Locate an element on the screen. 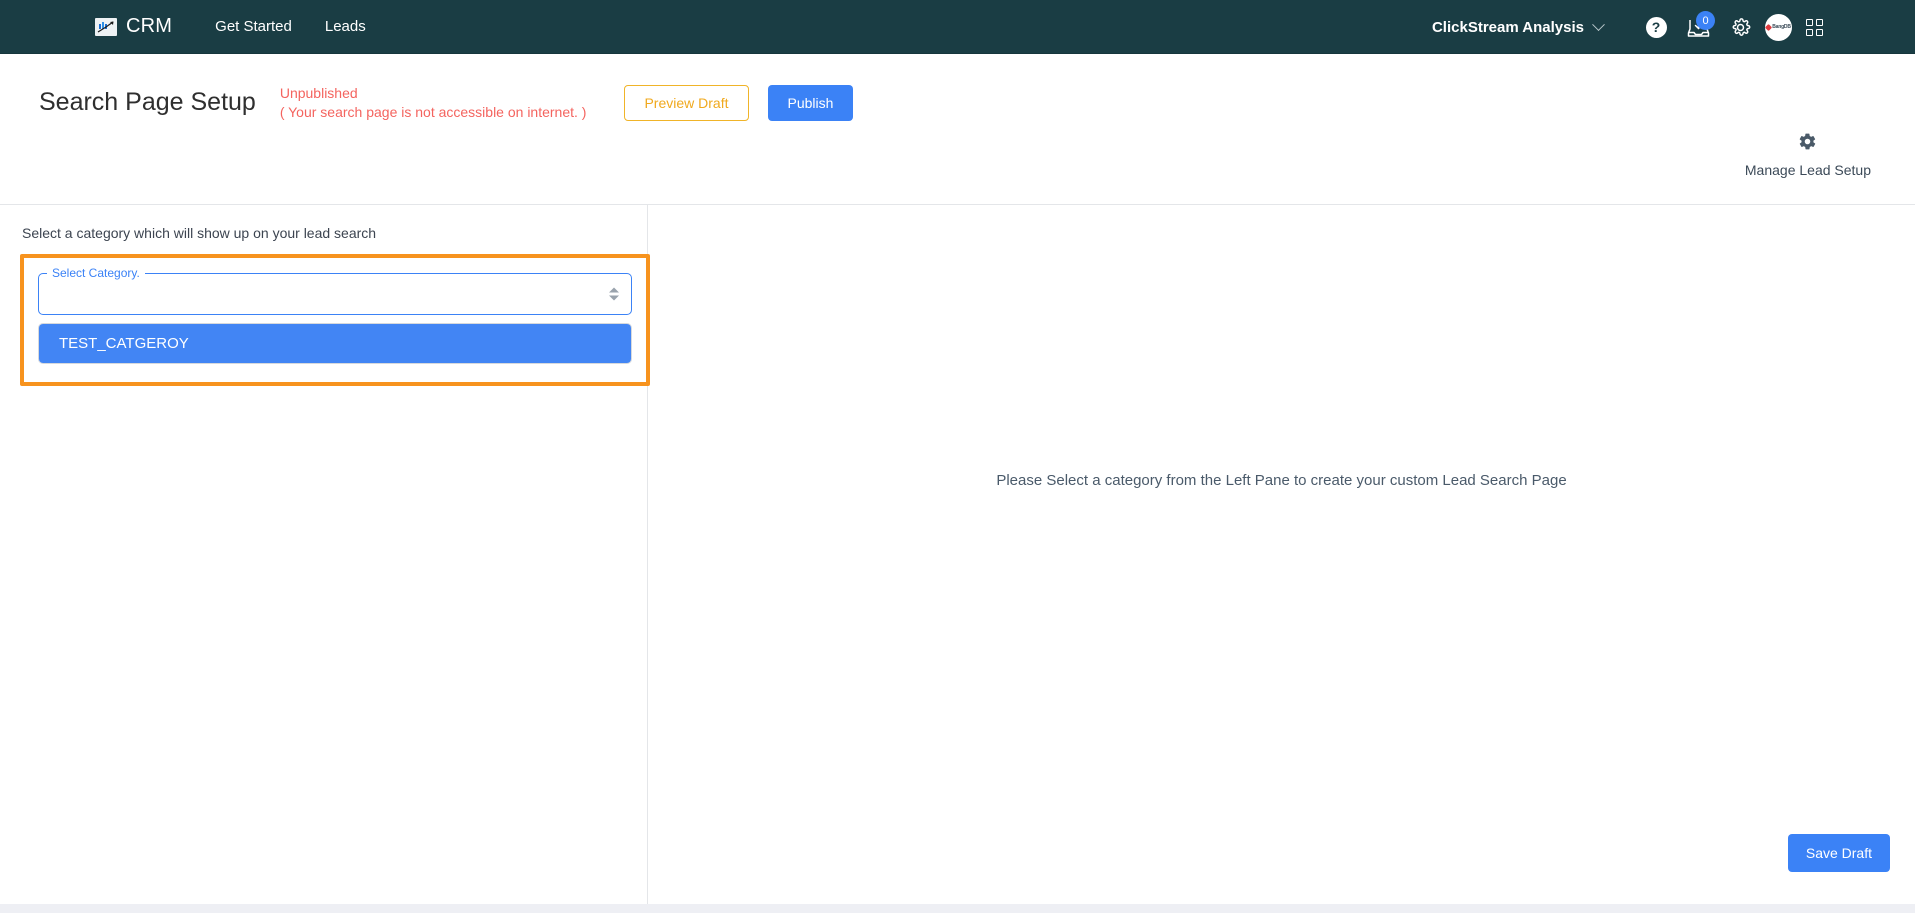 The image size is (1915, 913). chart-arrow-logo-icon is located at coordinates (106, 26).